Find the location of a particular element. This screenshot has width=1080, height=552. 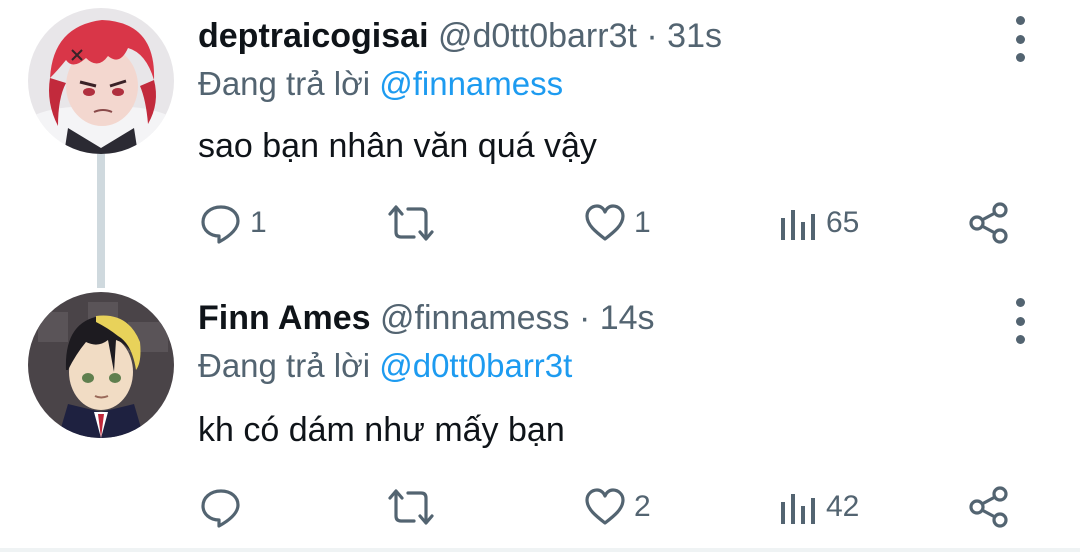

timestamp: 31s is located at coordinates (694, 36).